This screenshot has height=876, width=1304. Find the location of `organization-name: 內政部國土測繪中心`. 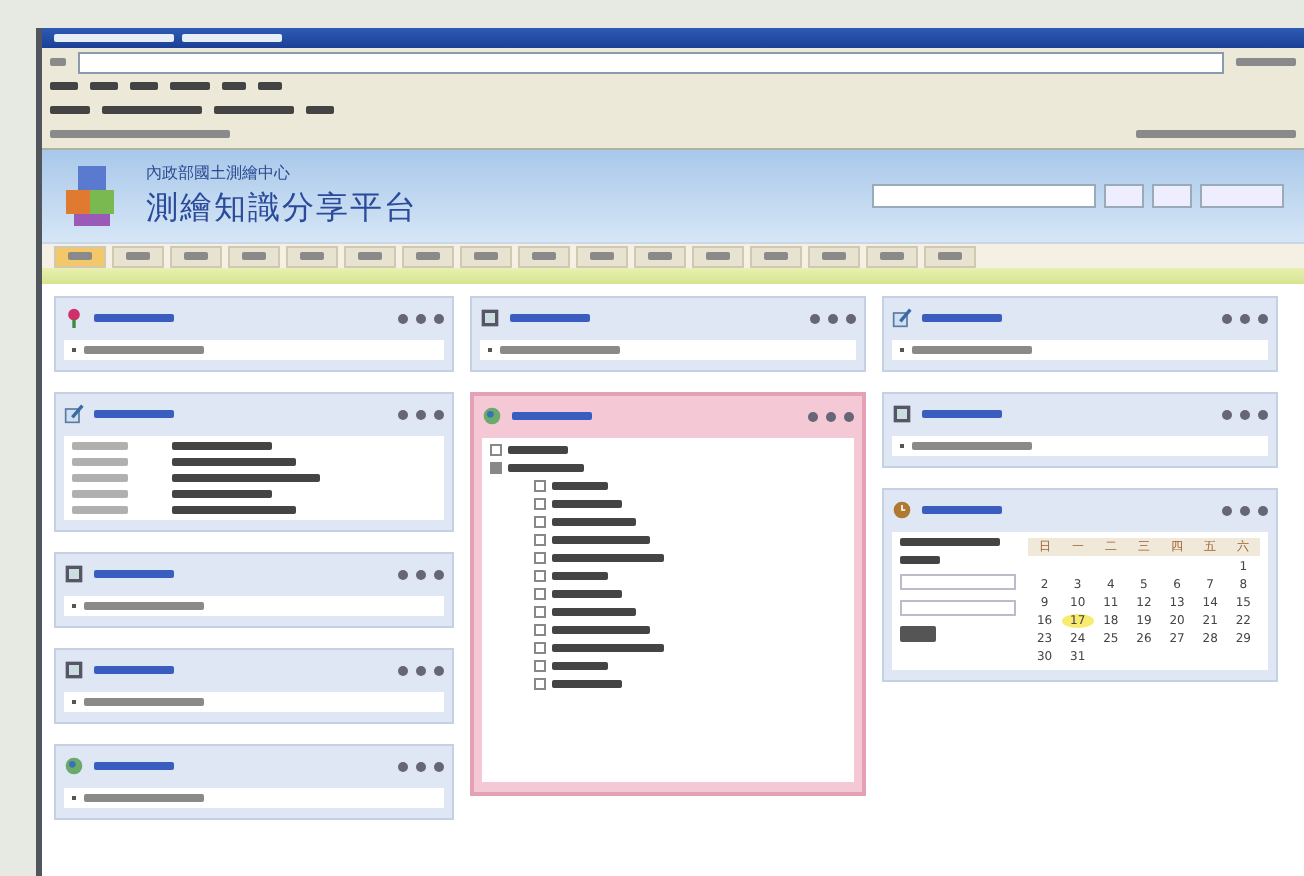

organization-name: 內政部國土測繪中心 is located at coordinates (219, 173).